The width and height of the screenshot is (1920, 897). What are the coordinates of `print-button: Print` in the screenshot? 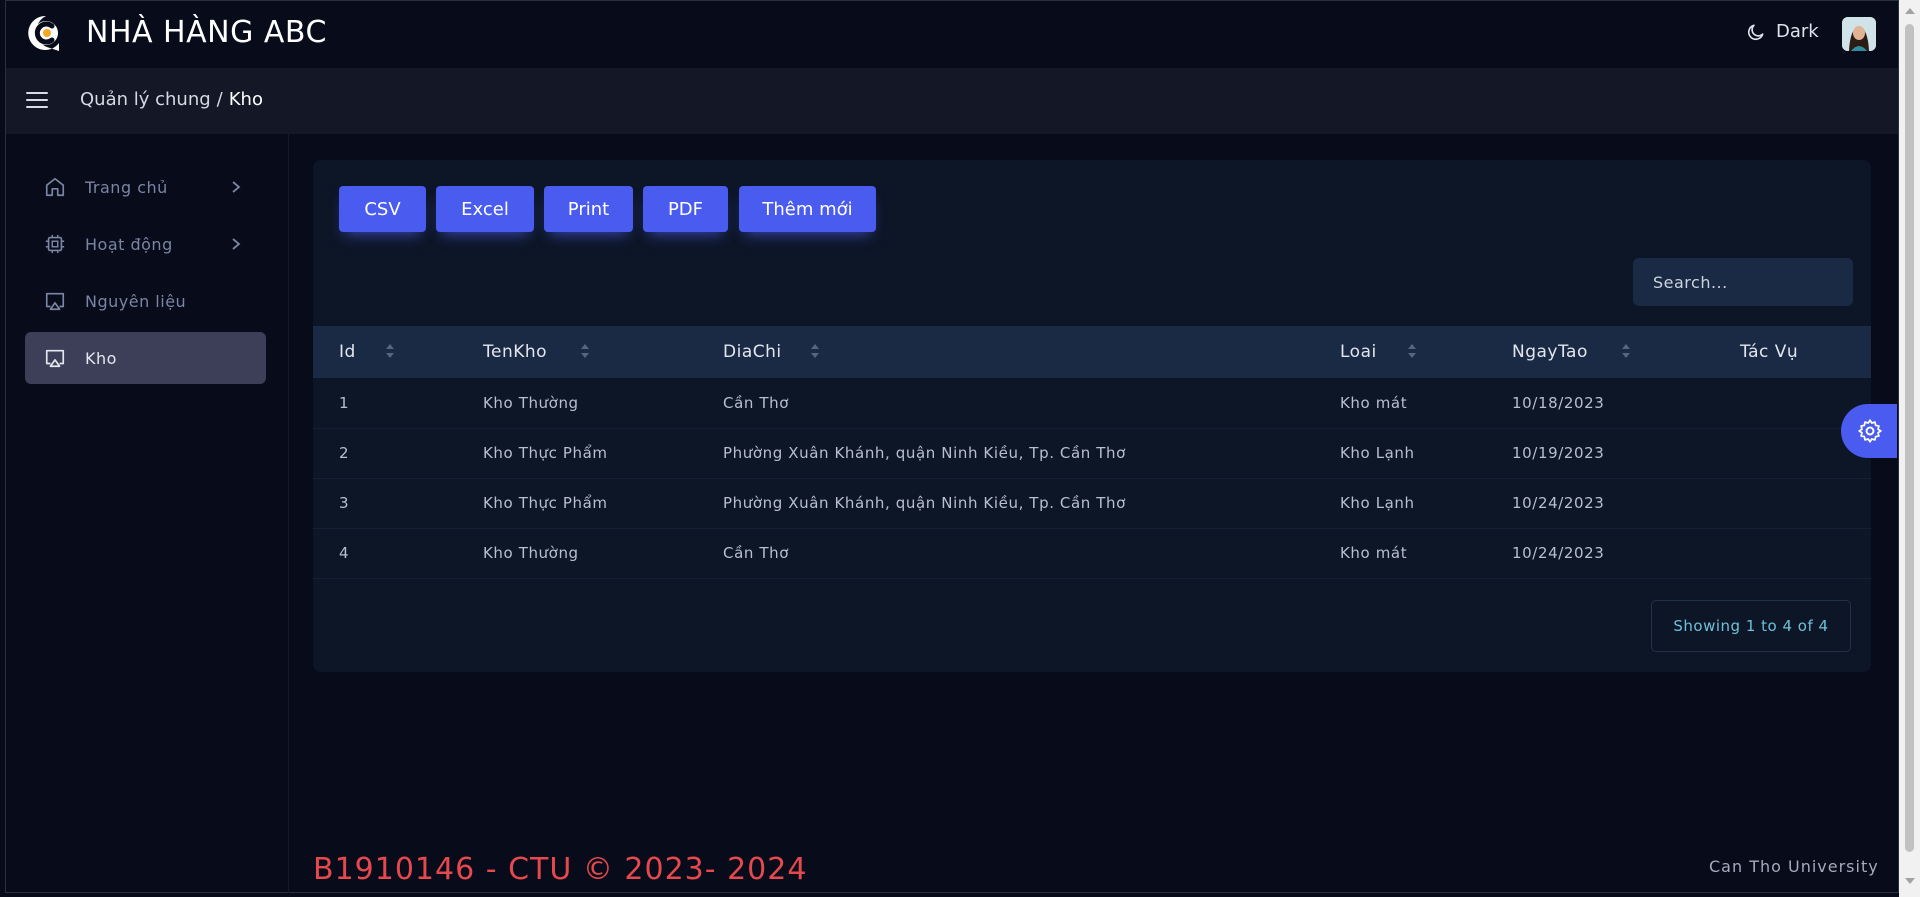 It's located at (588, 209).